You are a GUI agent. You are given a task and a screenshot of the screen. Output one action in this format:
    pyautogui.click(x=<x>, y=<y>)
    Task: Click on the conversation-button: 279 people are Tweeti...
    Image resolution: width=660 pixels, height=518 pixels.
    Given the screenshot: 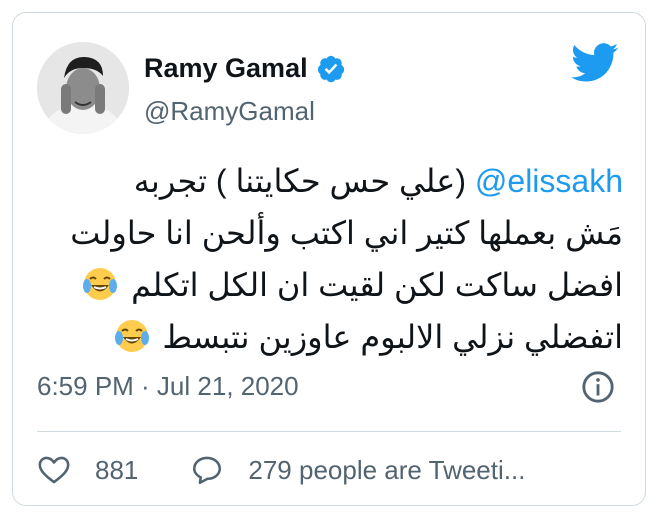 What is the action you would take?
    pyautogui.click(x=357, y=470)
    